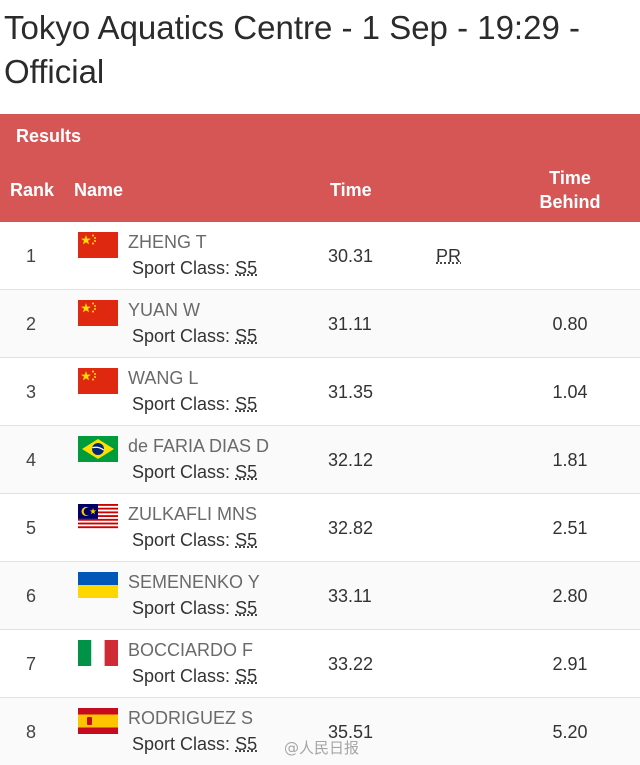  I want to click on rank-cell: 2, so click(31, 324).